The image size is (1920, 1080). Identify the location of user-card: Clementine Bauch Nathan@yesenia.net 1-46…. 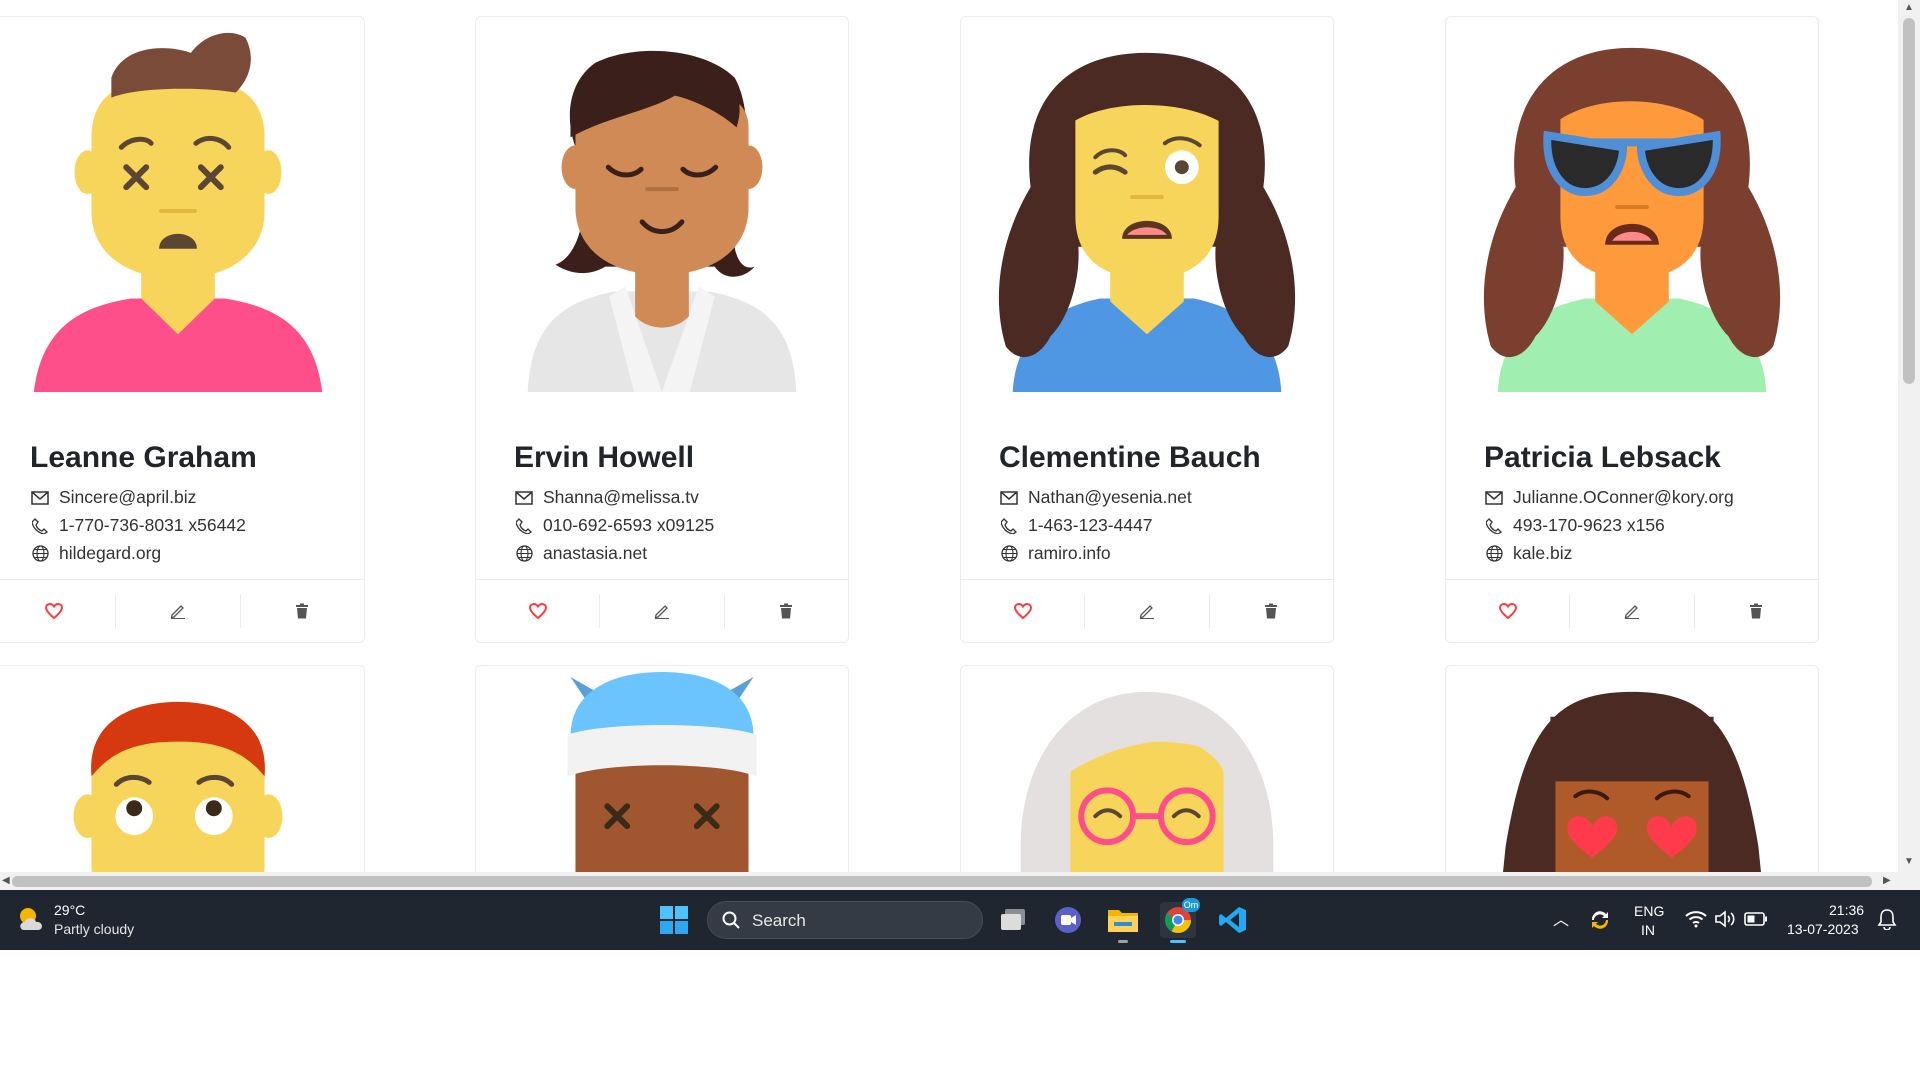
(1147, 329).